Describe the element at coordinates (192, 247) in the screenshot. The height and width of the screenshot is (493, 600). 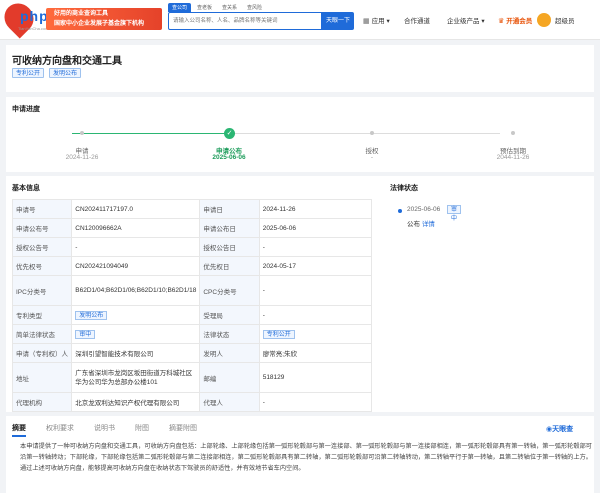
I see `table-row: 授权公告号 - 授权公告日 -` at that location.